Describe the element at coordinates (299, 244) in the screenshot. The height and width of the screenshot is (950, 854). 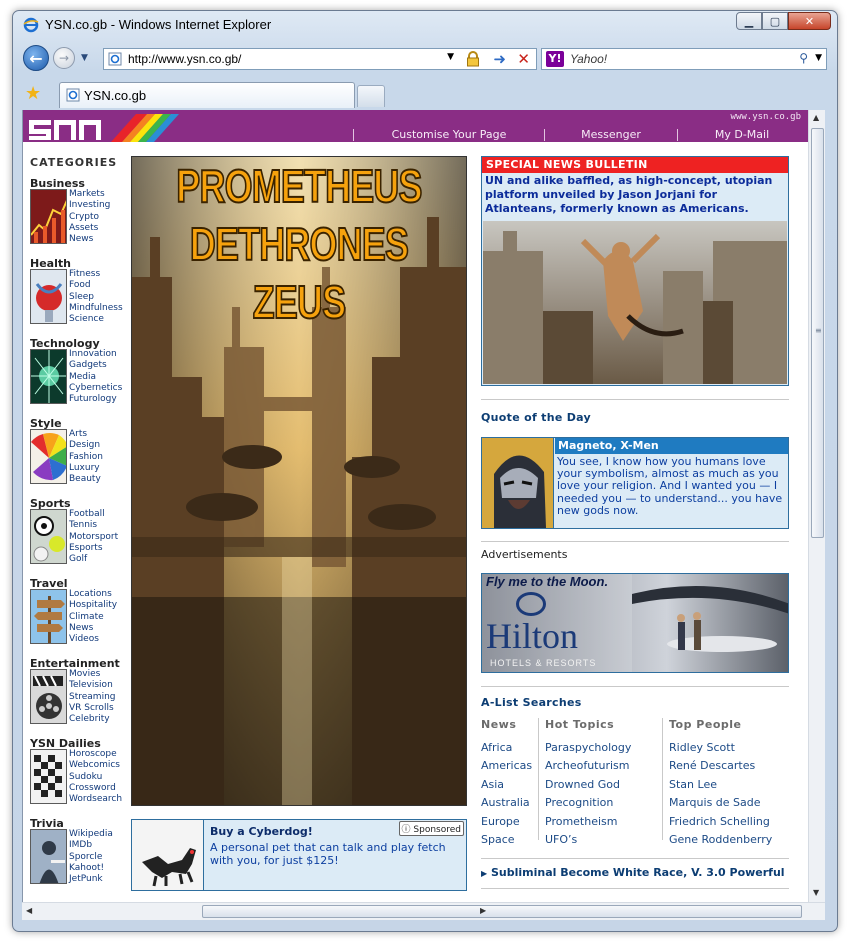
I see `hero-headline: PROMETHEUS DETHRONES ZEUS` at that location.